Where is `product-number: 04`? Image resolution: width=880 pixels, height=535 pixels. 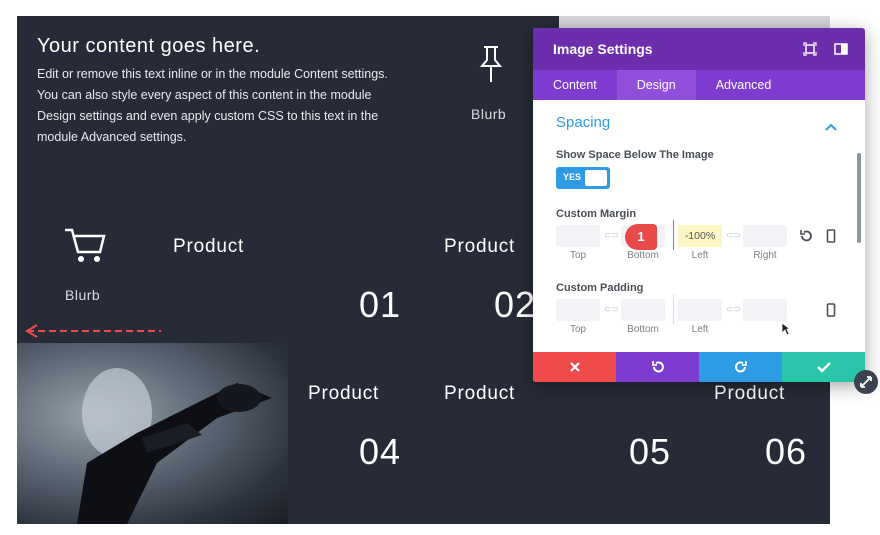 product-number: 04 is located at coordinates (380, 451).